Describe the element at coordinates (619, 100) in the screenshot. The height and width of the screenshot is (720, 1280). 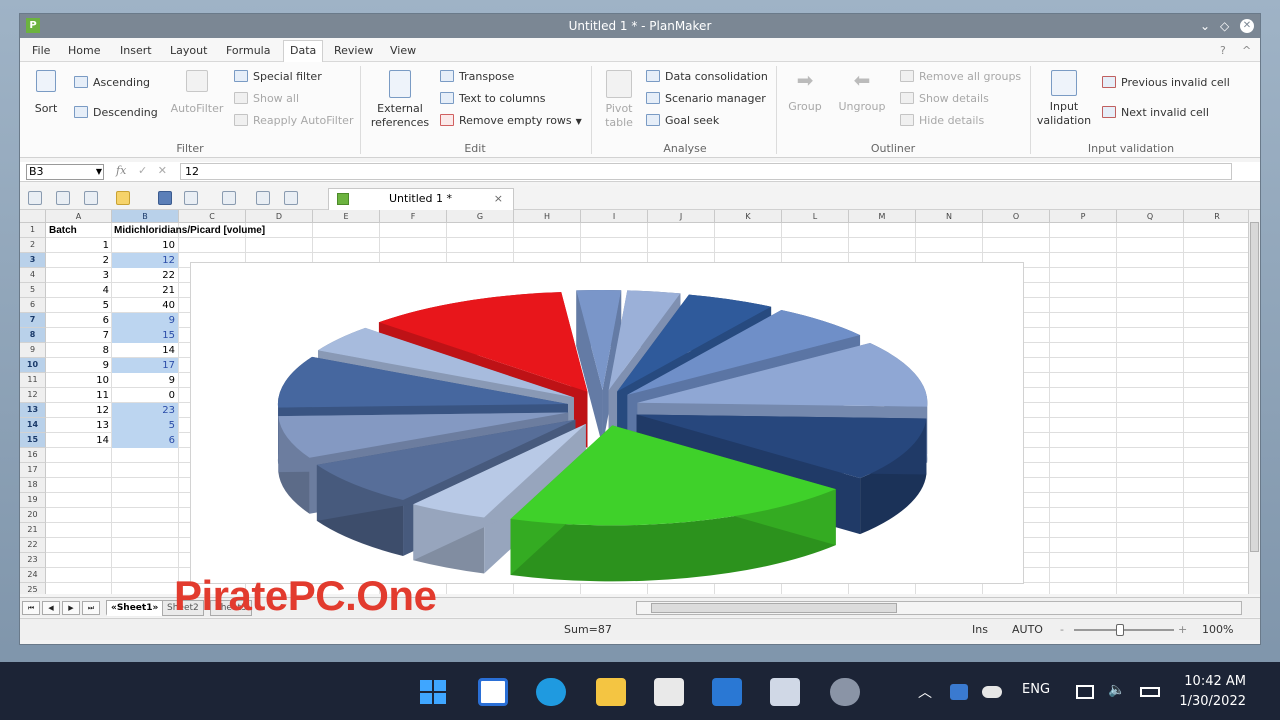
I see `pivot-table-button: Pivot table` at that location.